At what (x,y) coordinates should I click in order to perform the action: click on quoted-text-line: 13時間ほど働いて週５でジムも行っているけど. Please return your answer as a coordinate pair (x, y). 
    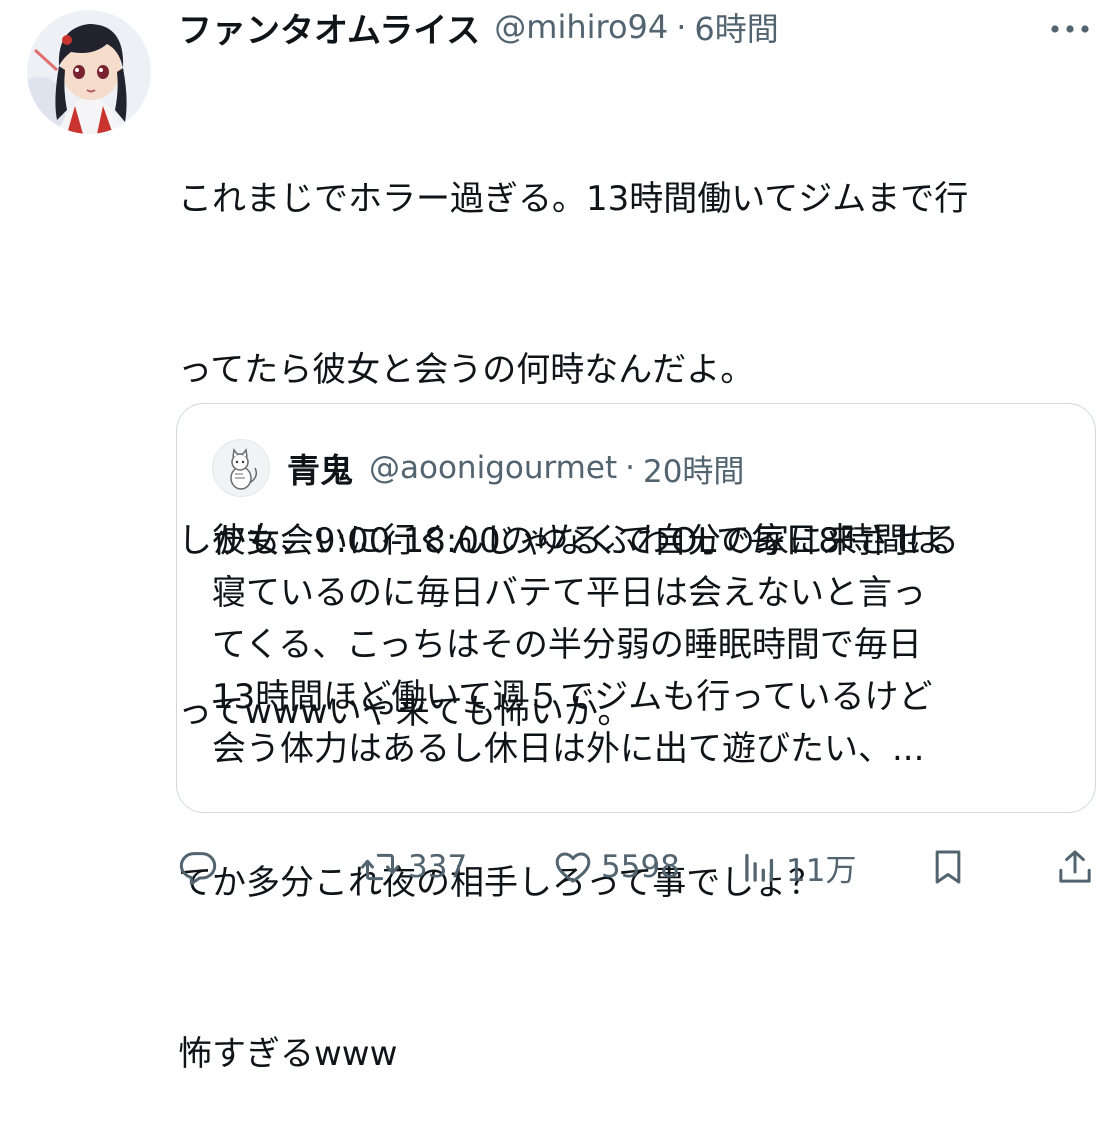
    Looking at the image, I should click on (572, 697).